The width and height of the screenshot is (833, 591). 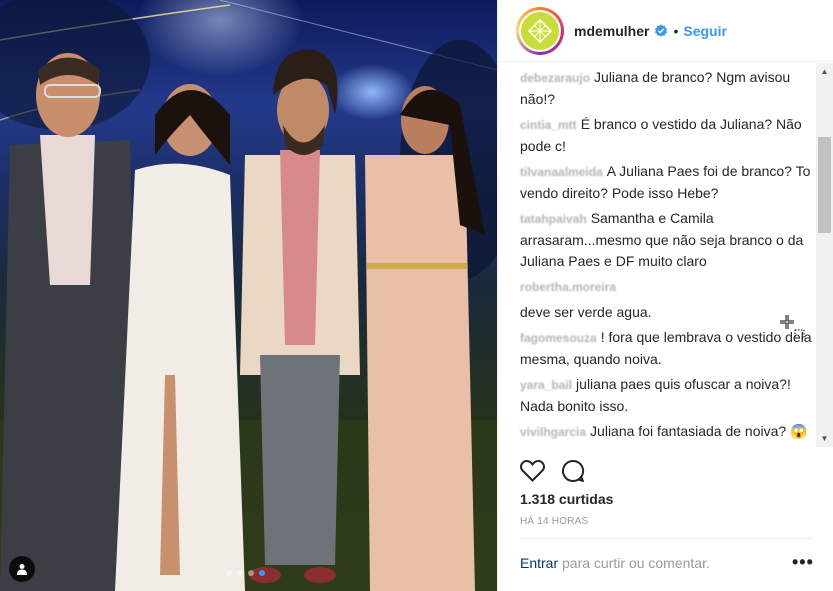 What do you see at coordinates (558, 338) in the screenshot?
I see `comment-username: fagomesouza` at bounding box center [558, 338].